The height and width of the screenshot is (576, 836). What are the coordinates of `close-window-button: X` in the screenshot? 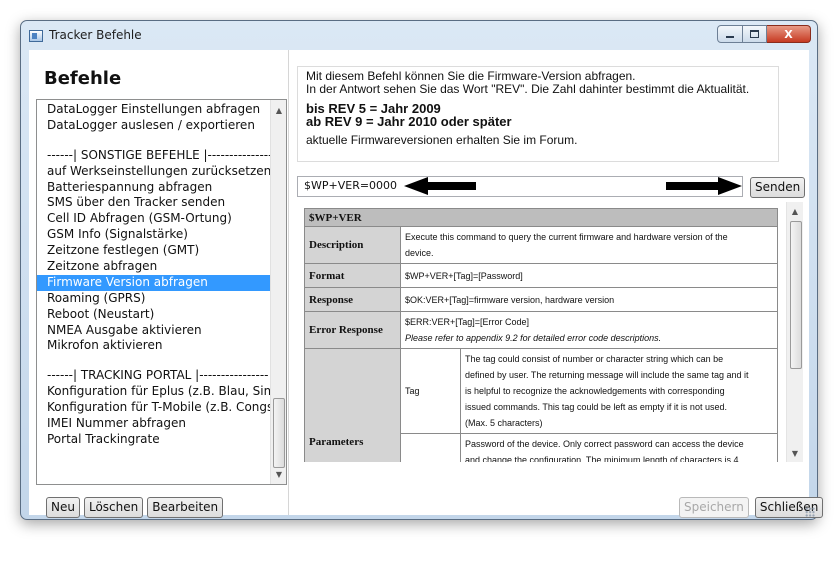 It's located at (789, 34).